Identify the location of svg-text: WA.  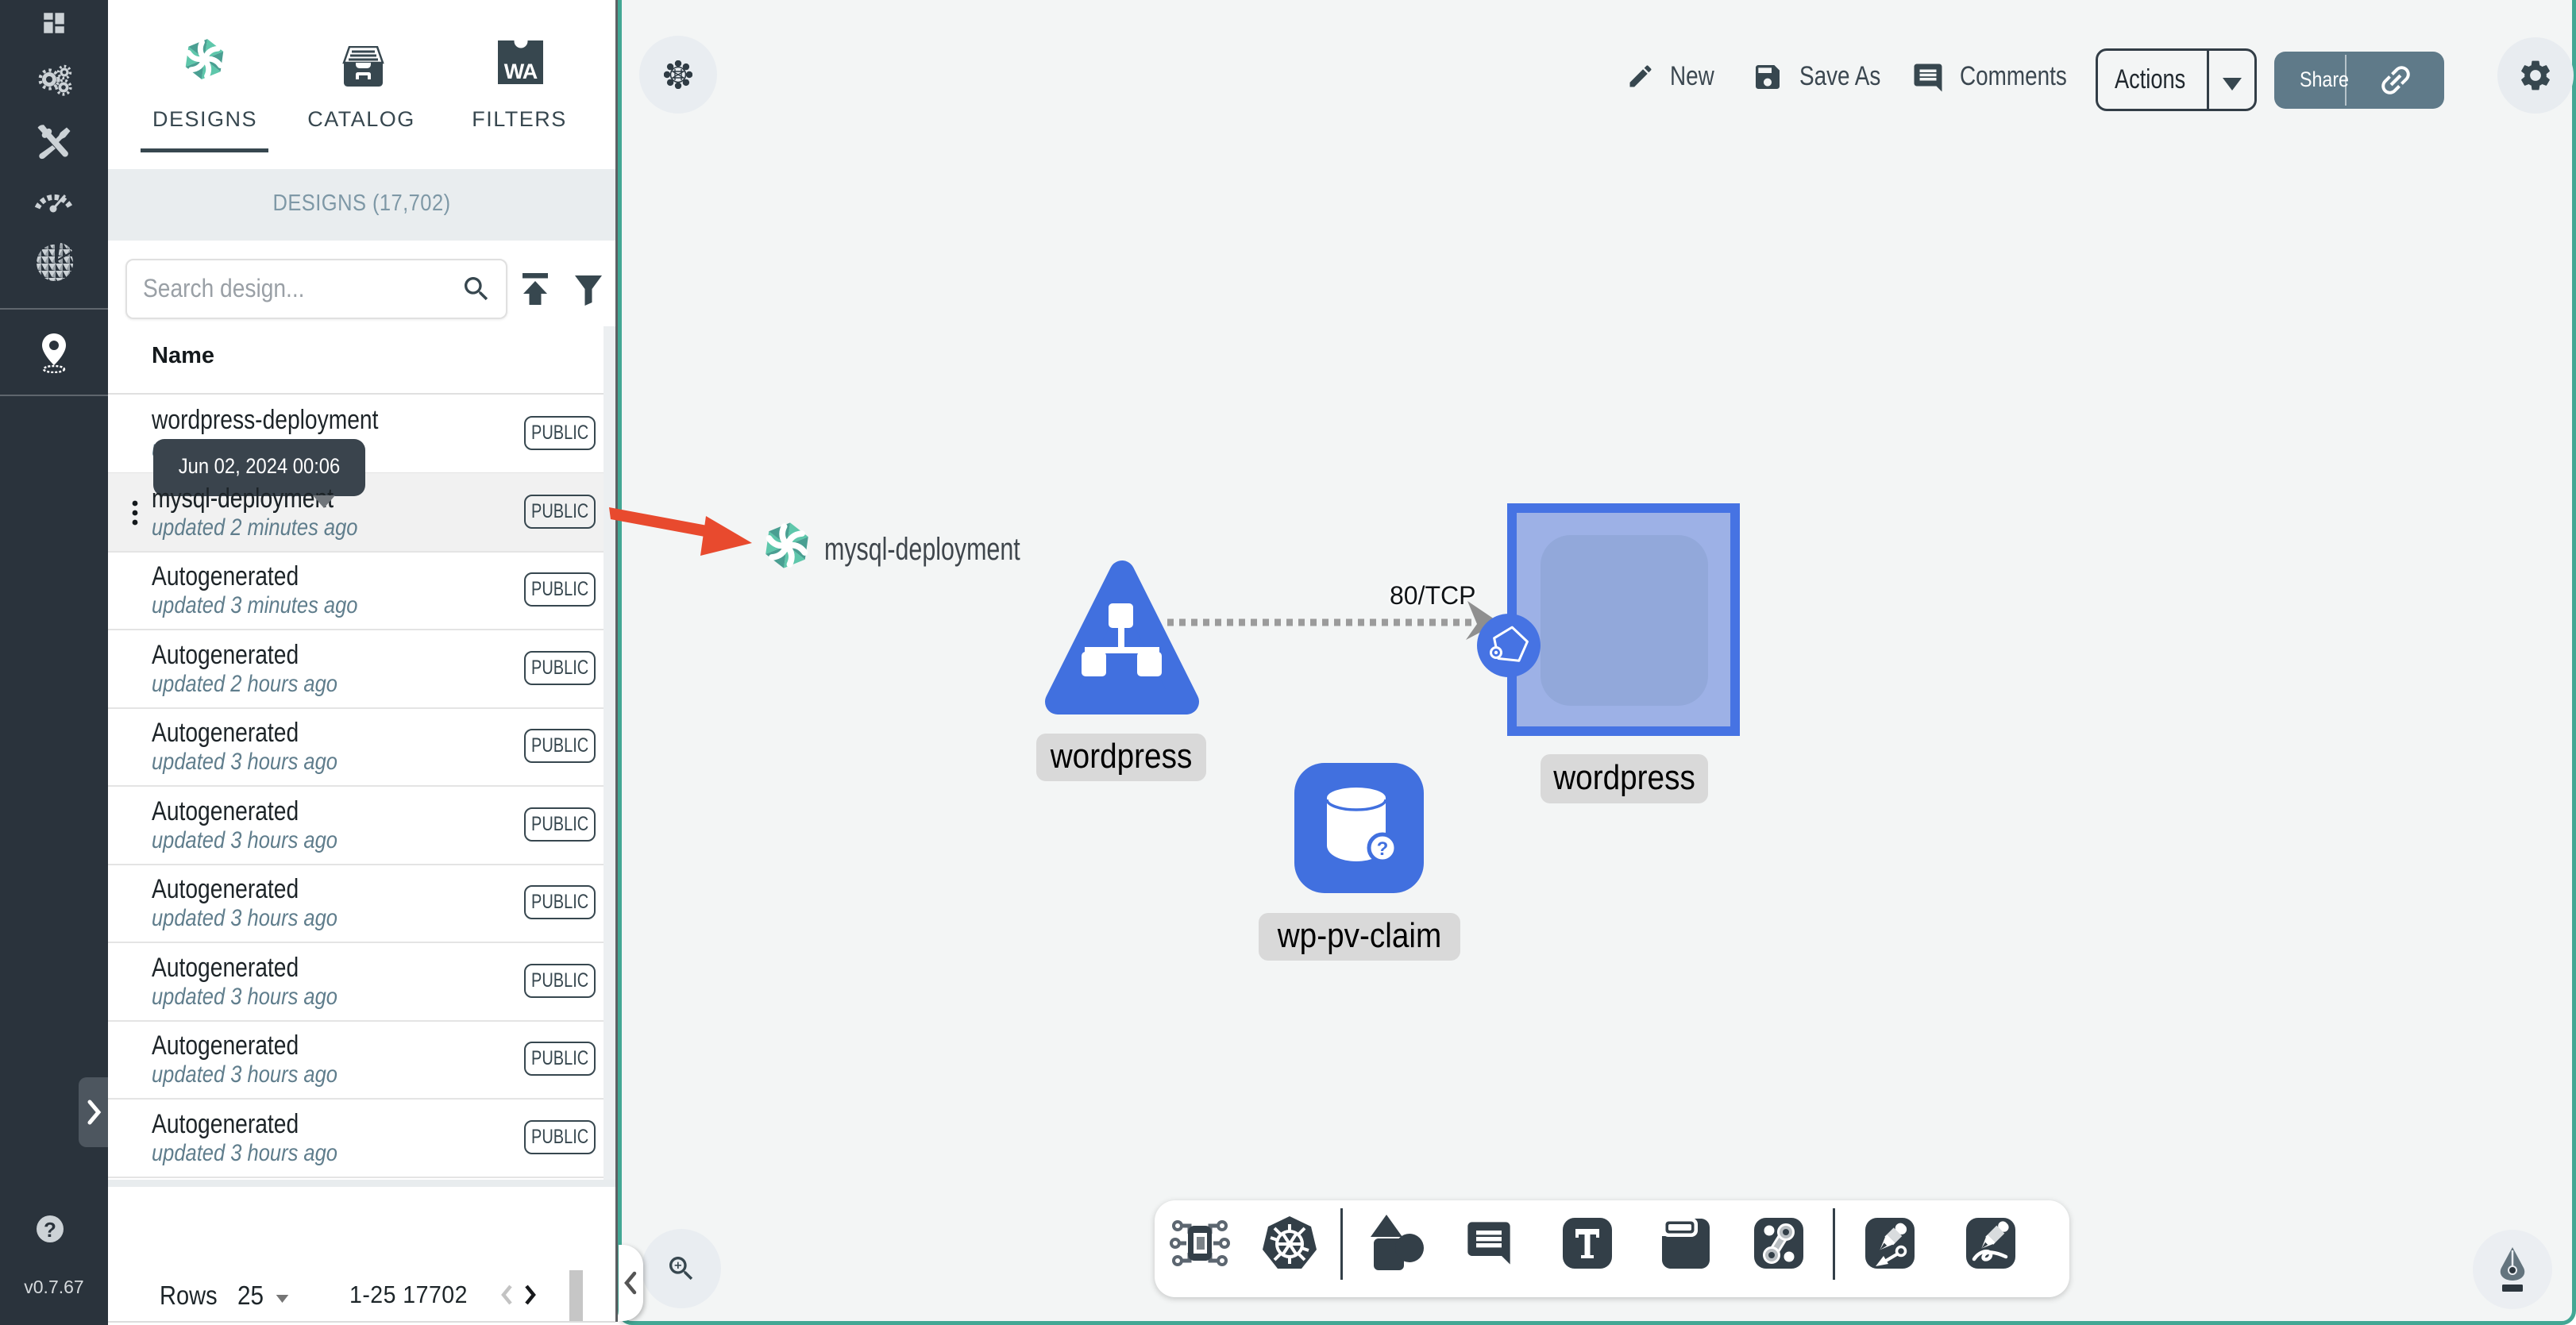
(521, 72).